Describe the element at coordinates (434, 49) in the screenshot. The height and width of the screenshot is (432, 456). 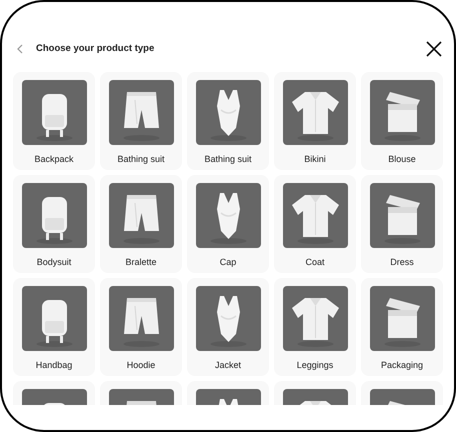
I see `close-icon` at that location.